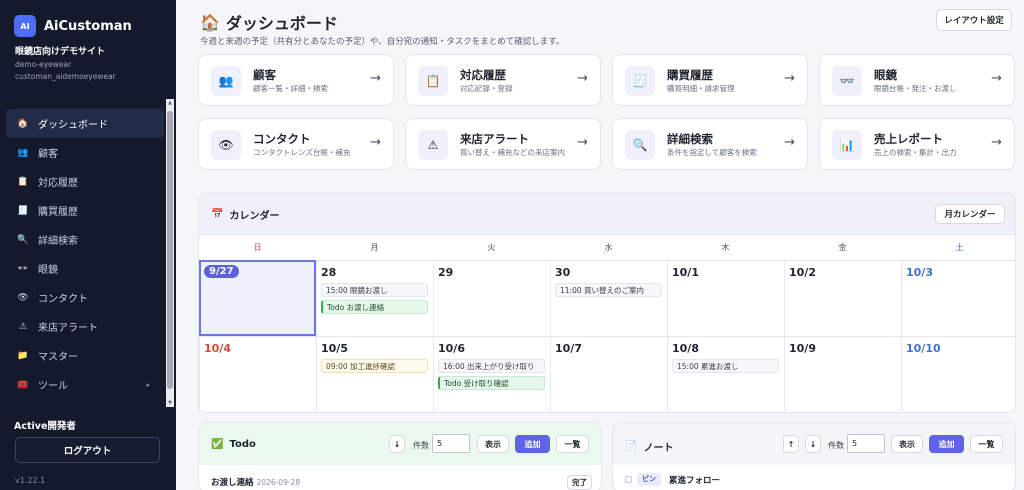 This screenshot has width=1024, height=490. I want to click on todo-count-input: 5, so click(451, 443).